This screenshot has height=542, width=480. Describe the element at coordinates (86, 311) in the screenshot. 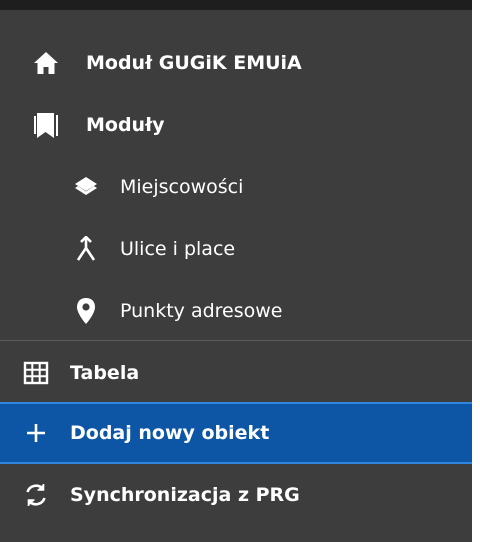

I see `map-pin-icon` at that location.